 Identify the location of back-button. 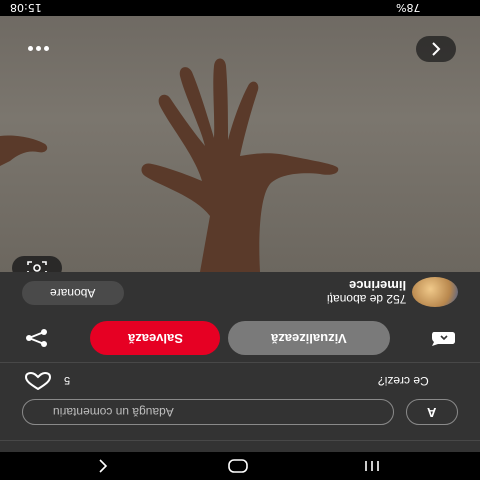
(436, 49).